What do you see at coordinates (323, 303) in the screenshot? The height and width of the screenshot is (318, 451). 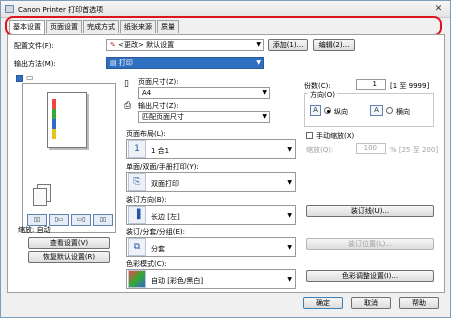 I see `ok-button: 确定` at bounding box center [323, 303].